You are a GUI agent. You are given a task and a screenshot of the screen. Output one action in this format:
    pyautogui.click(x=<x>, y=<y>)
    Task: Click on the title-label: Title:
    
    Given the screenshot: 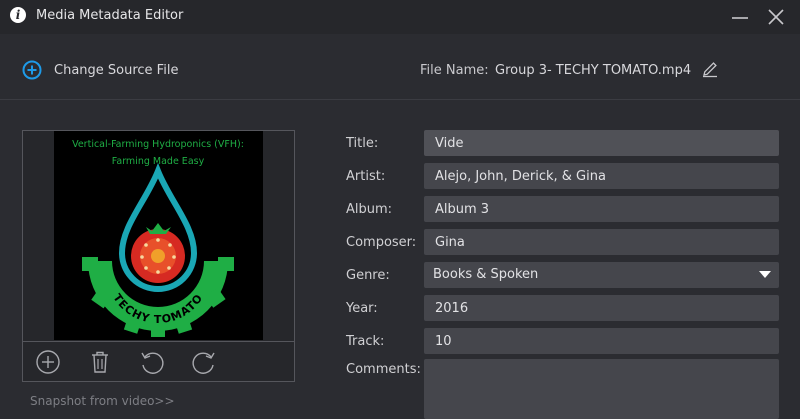 What is the action you would take?
    pyautogui.click(x=362, y=143)
    